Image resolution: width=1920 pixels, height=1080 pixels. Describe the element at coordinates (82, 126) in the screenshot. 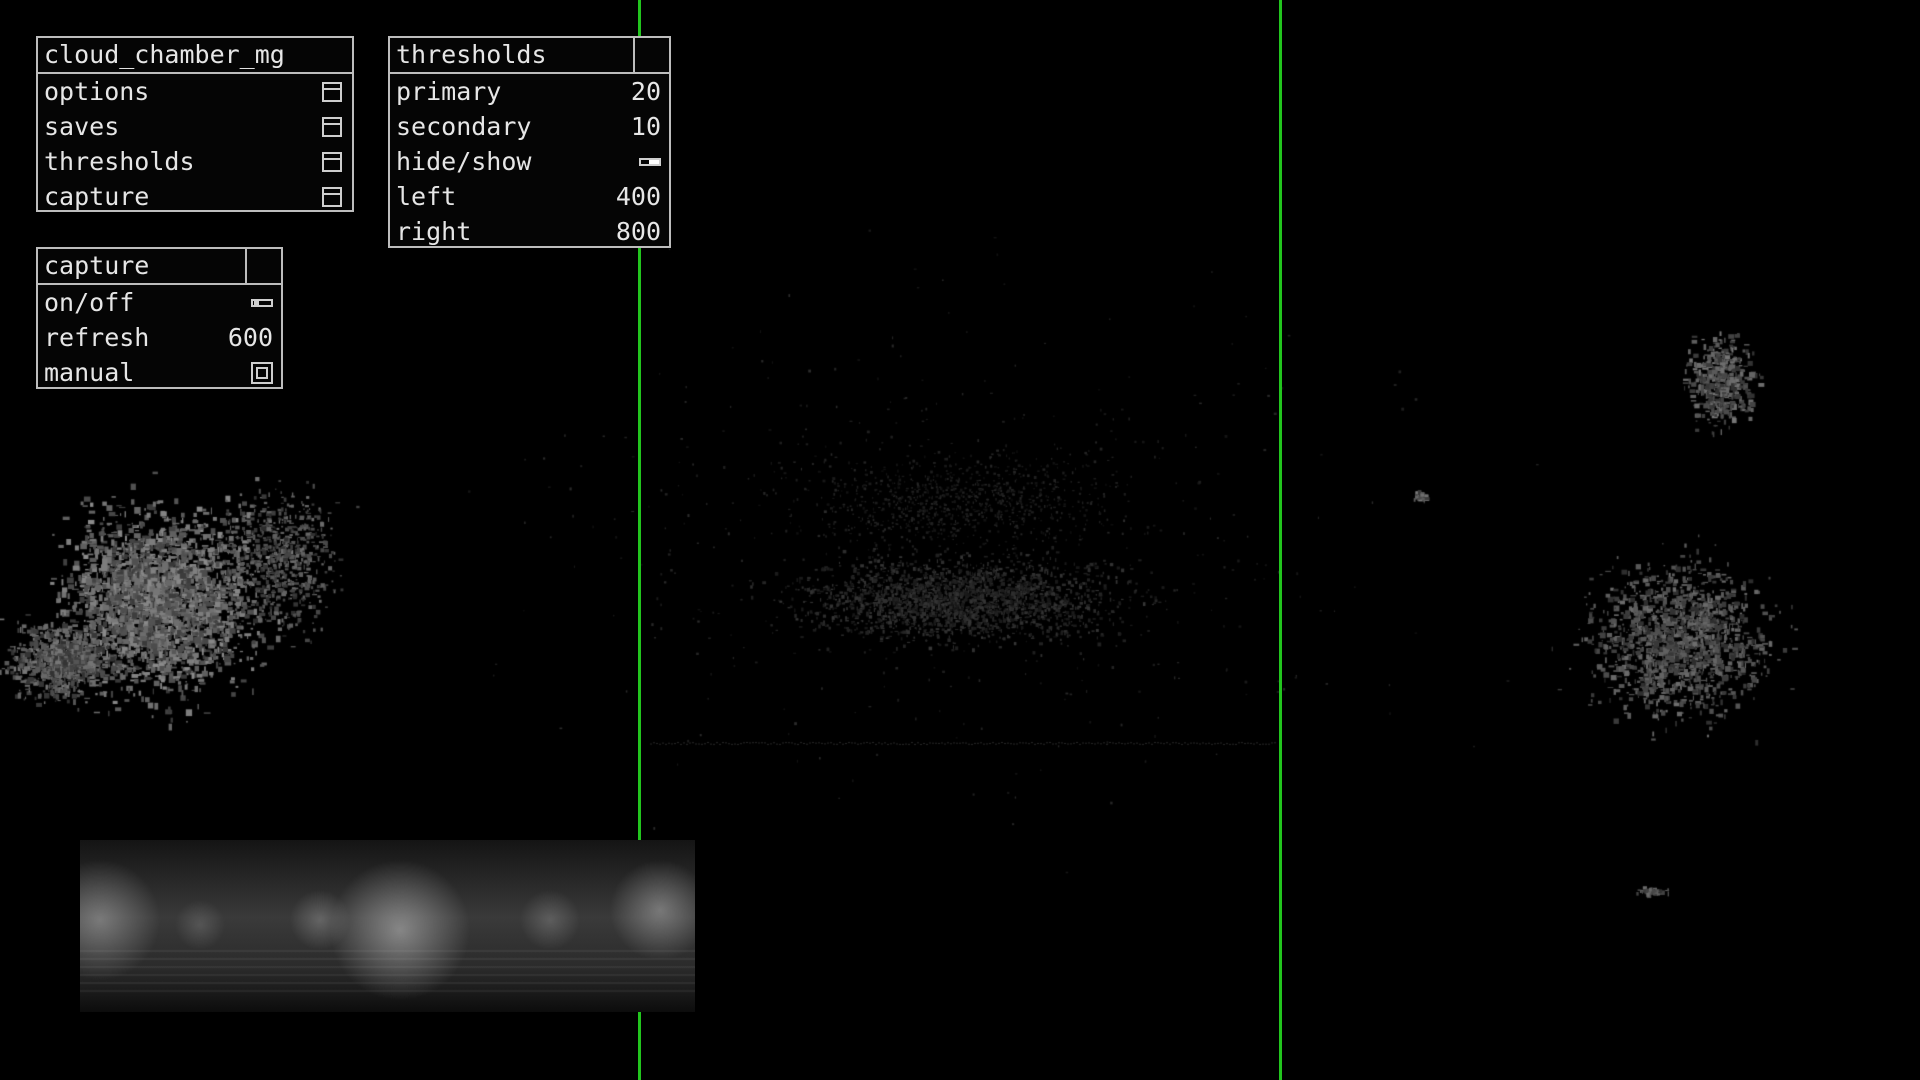

I see `folder-saves-label: saves` at that location.